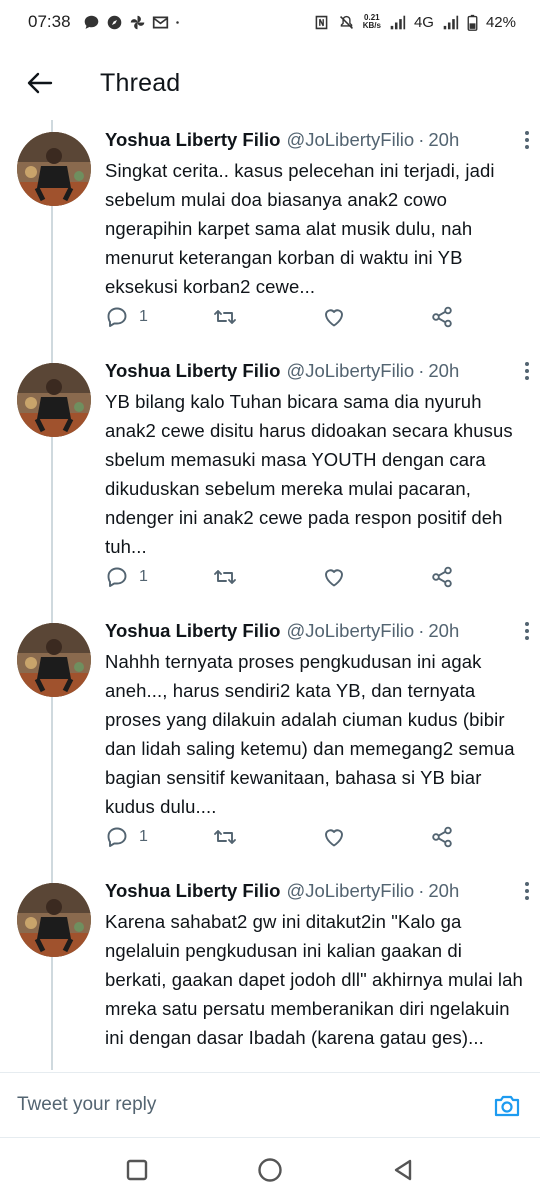 The image size is (540, 1200). I want to click on battery-level: 42%, so click(500, 22).